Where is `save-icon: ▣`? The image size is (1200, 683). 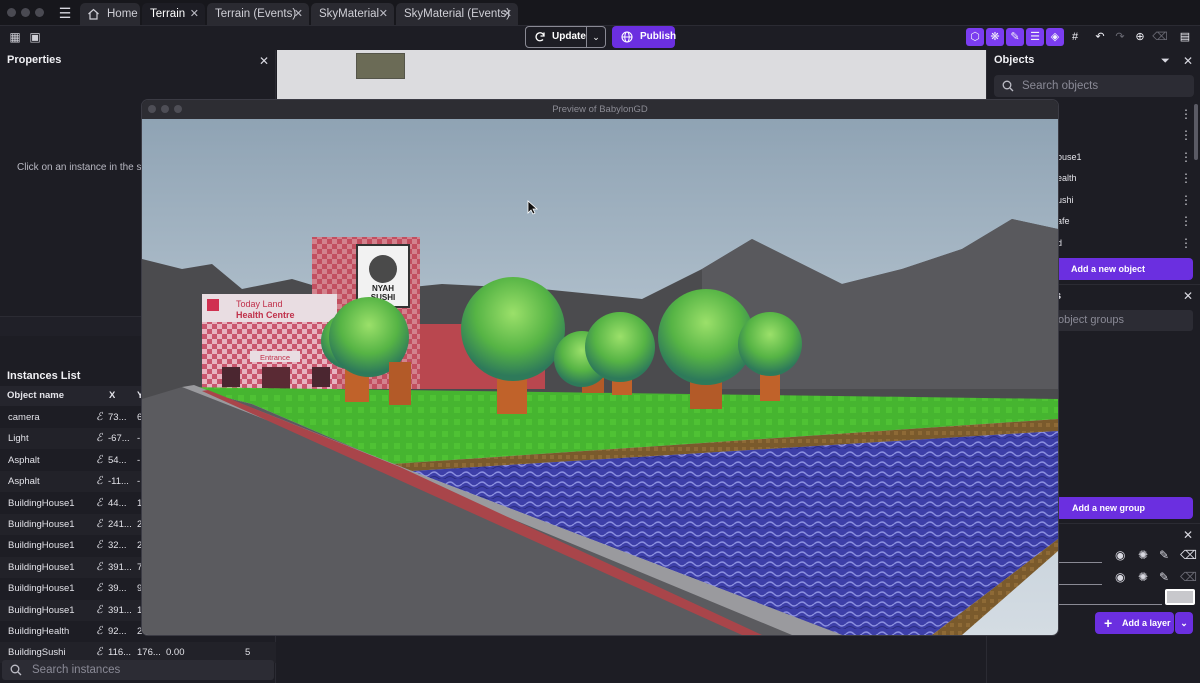
save-icon: ▣ is located at coordinates (35, 37).